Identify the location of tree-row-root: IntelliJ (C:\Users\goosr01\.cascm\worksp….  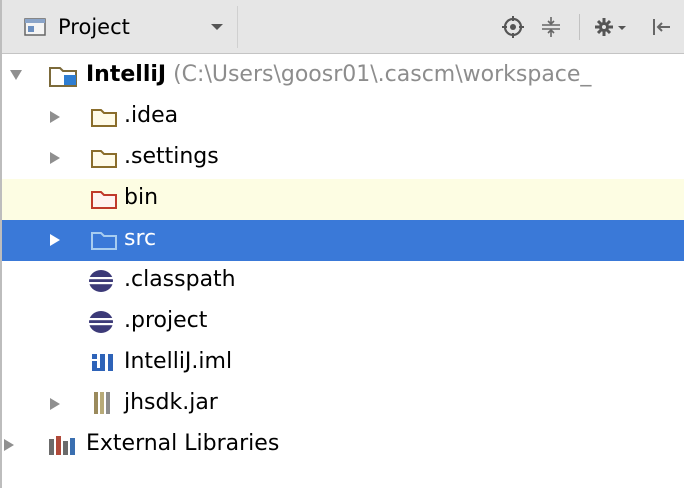
(343, 76).